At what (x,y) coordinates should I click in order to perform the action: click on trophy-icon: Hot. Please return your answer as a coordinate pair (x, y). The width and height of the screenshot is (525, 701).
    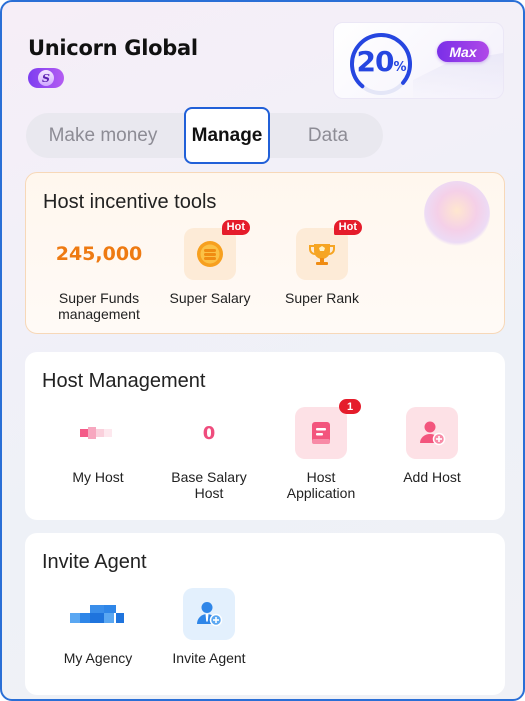
    Looking at the image, I should click on (329, 250).